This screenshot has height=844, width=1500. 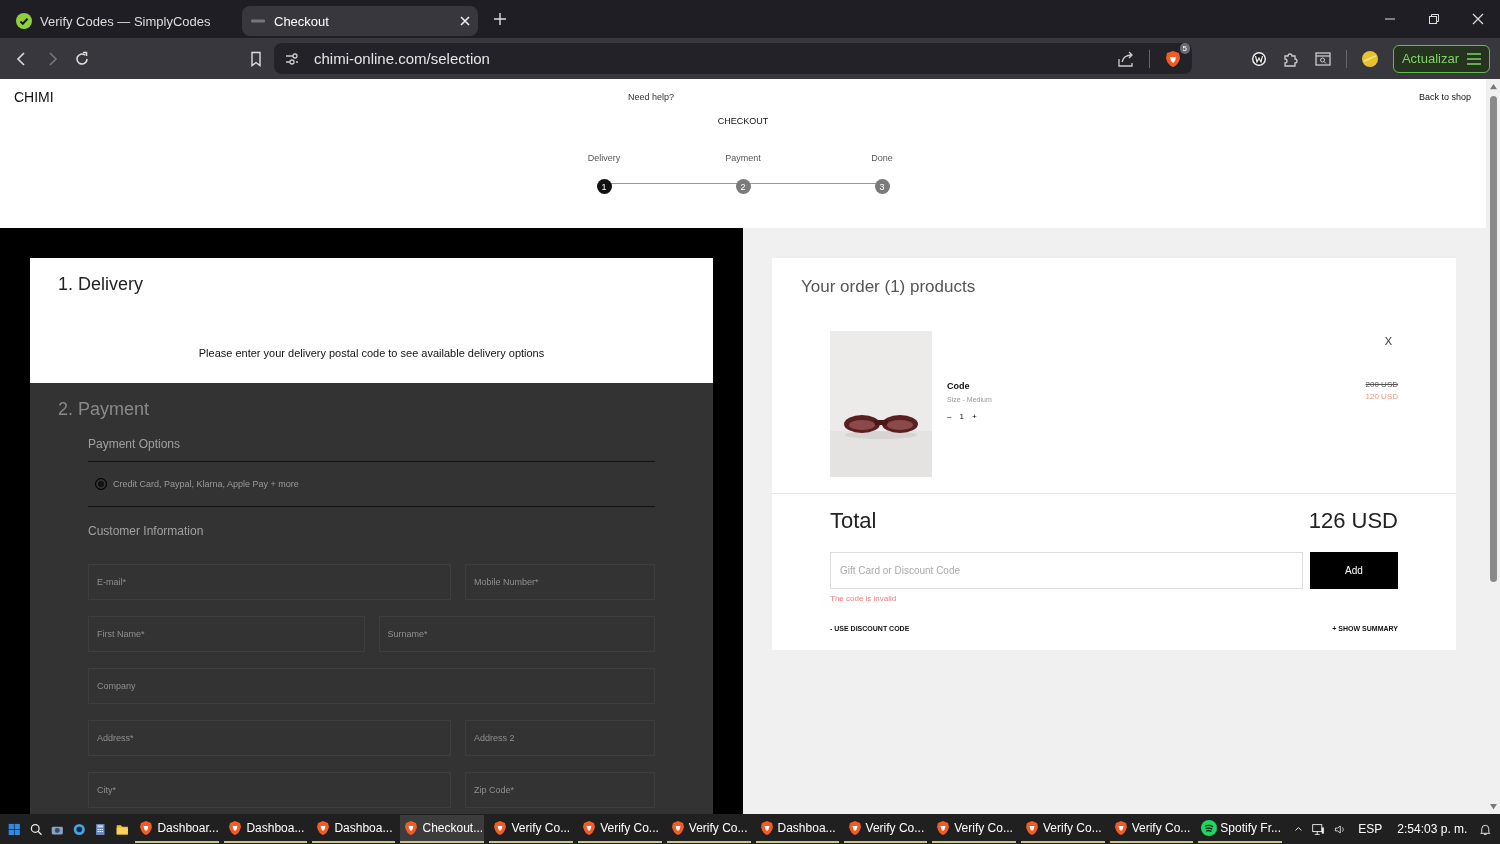 I want to click on step-label: Payment, so click(x=743, y=158).